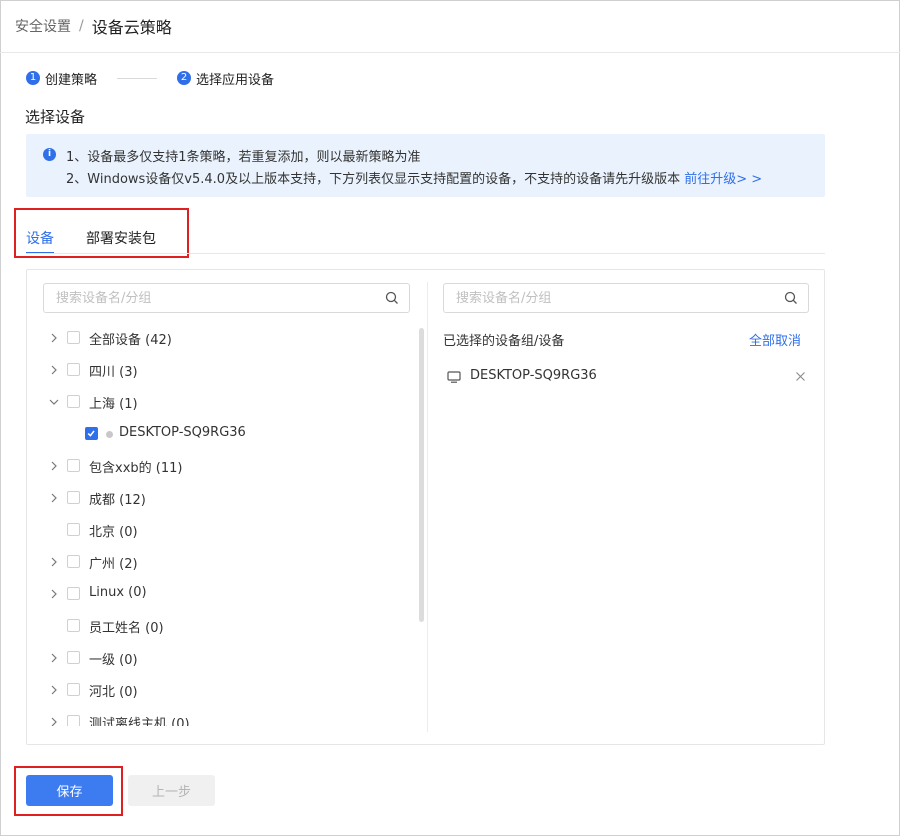 This screenshot has width=900, height=836. Describe the element at coordinates (131, 27) in the screenshot. I see `page-title: 设备云策略` at that location.